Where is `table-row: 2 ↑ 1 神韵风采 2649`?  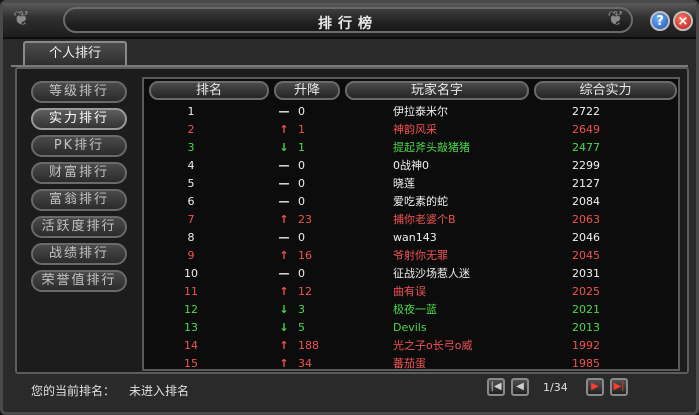
table-row: 2 ↑ 1 神韵风采 2649 is located at coordinates (412, 130).